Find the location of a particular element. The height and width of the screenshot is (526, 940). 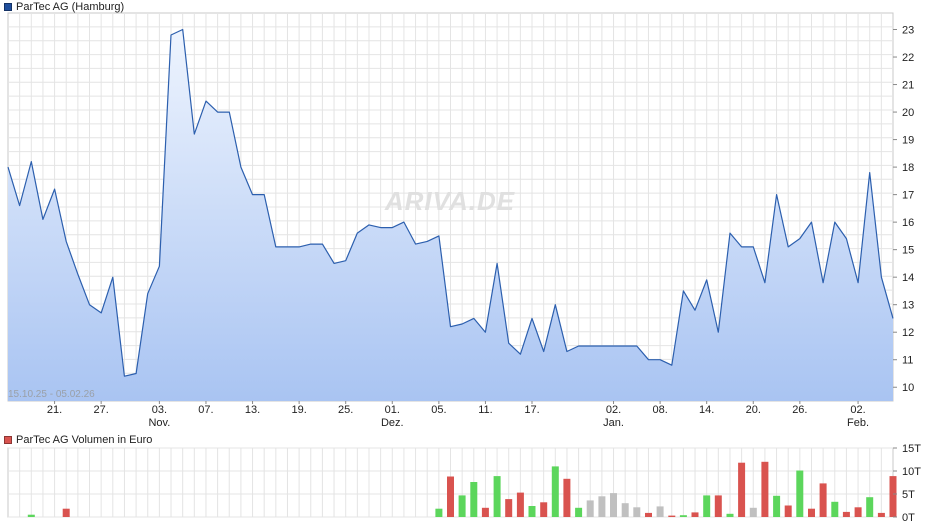

volume-y-tick-label: 0T is located at coordinates (908, 518).